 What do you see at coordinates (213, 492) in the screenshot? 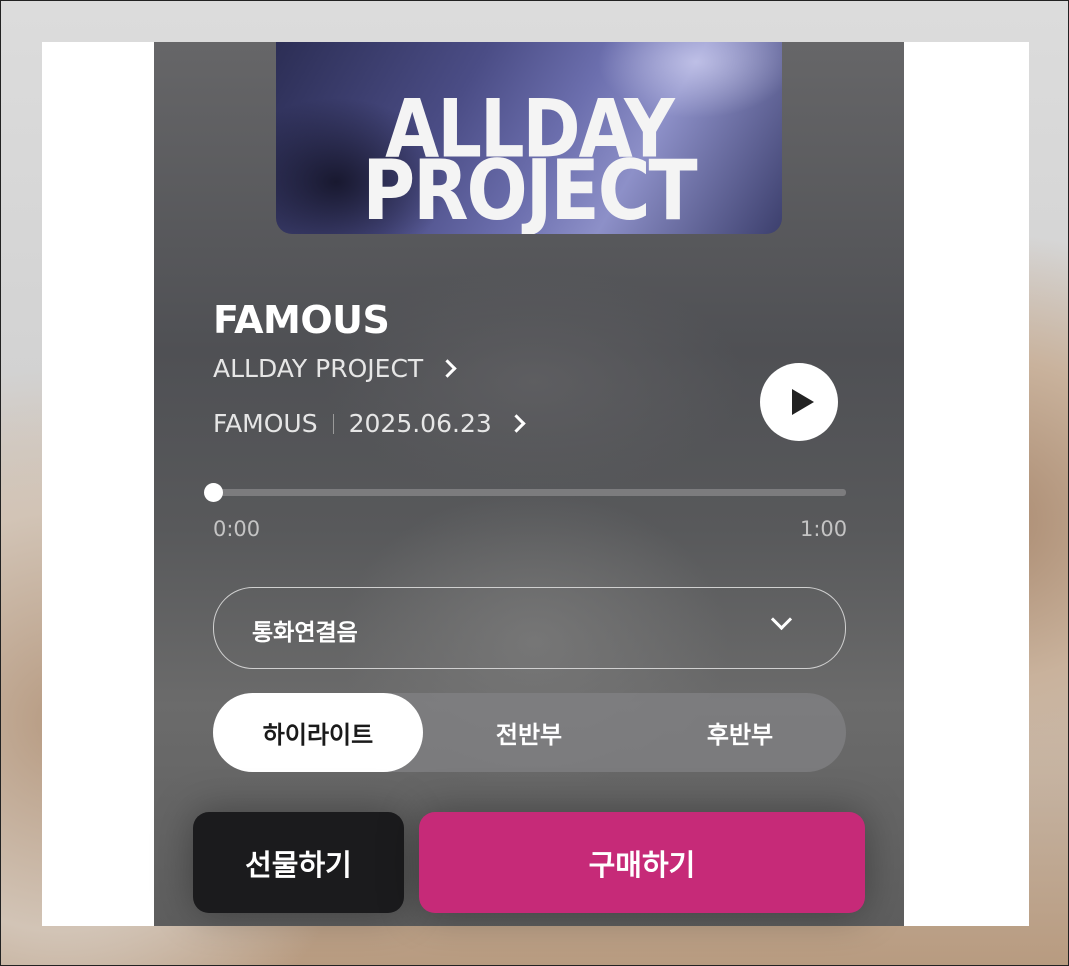
I see `progress-handle` at bounding box center [213, 492].